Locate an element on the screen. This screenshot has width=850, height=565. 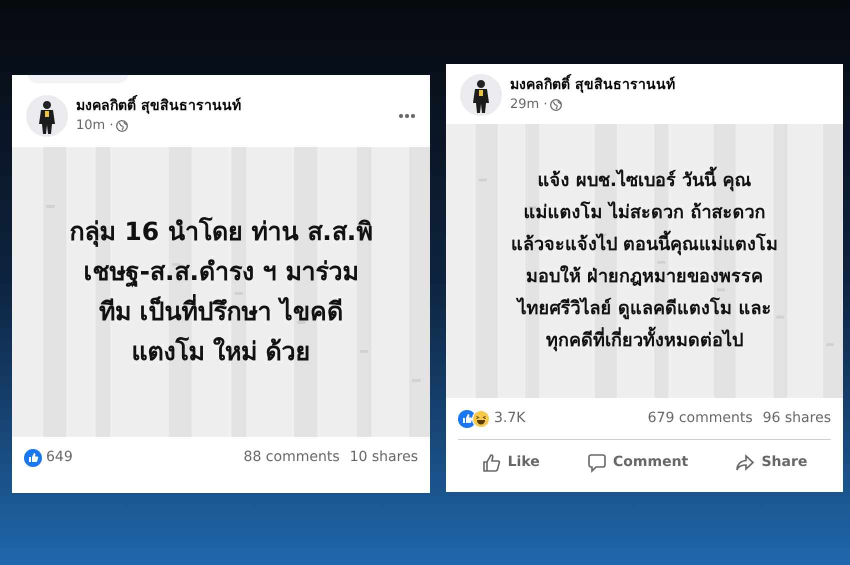
post-action-button: Like is located at coordinates (511, 462).